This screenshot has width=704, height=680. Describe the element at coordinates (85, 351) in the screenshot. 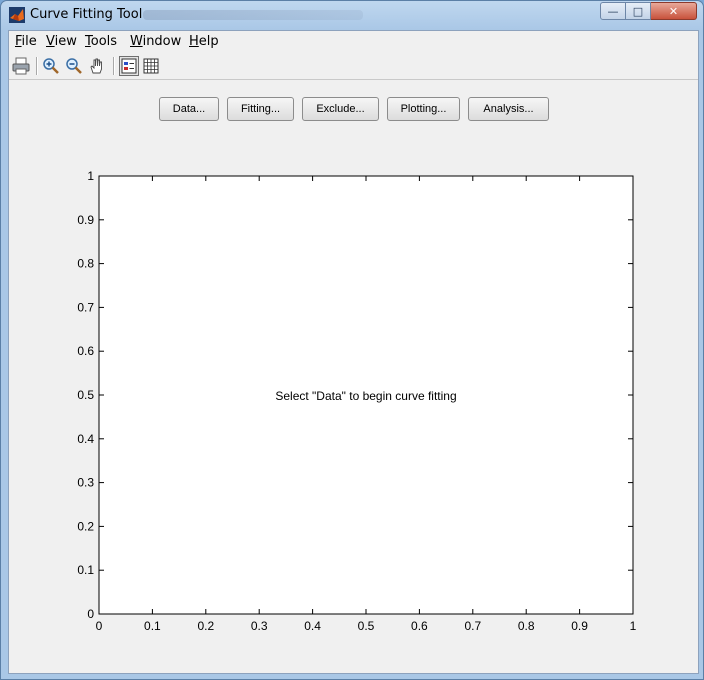

I see `y-tick-label: 0.6` at that location.